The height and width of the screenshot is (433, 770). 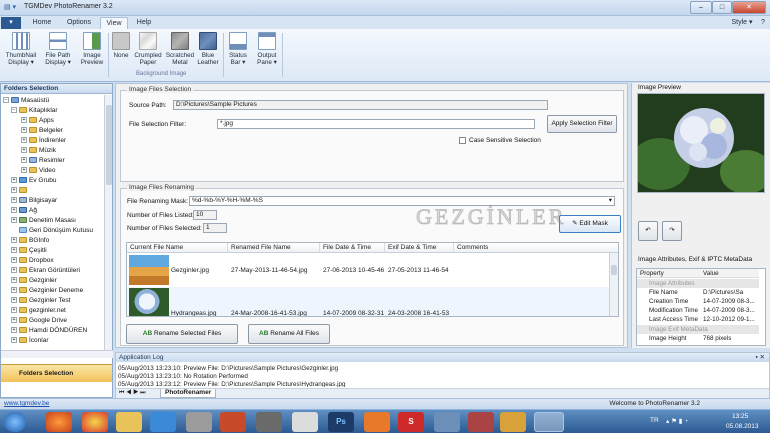 I want to click on status-bar-button: Status Bar ▾, so click(x=238, y=53).